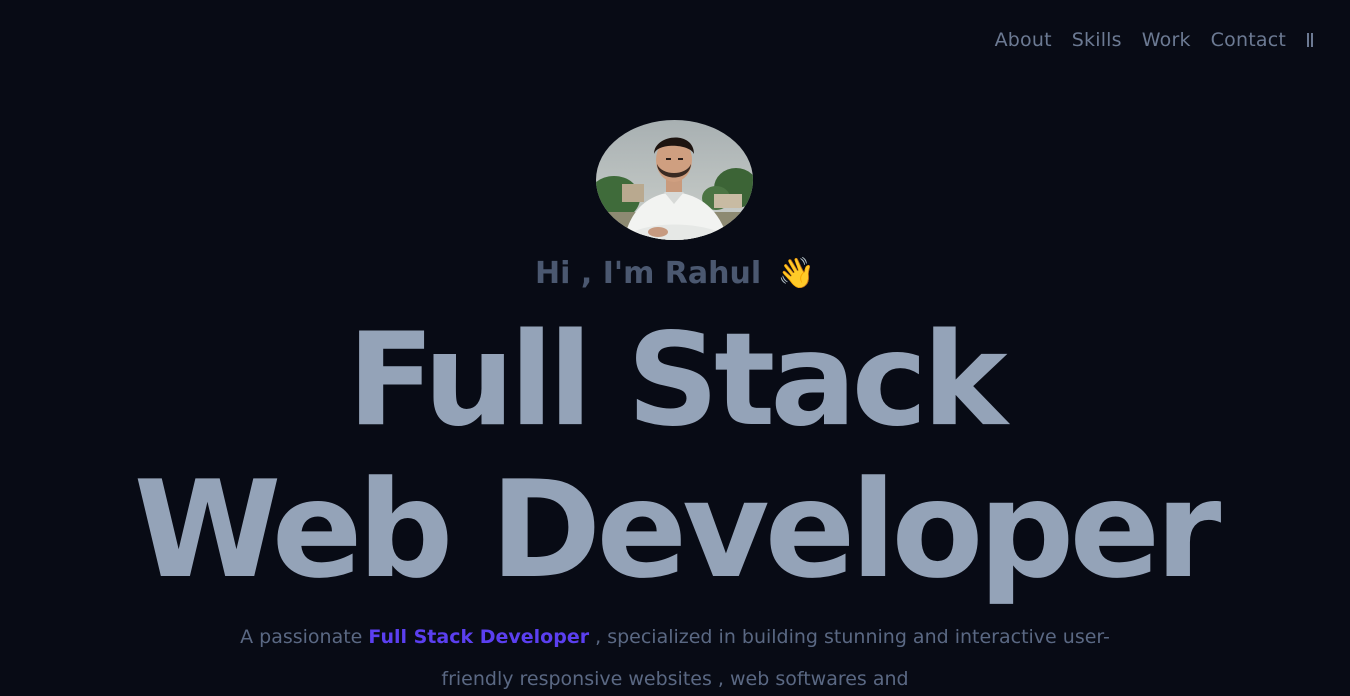 Image resolution: width=1350 pixels, height=696 pixels. Describe the element at coordinates (796, 273) in the screenshot. I see `waving-hand-icon: 👋` at that location.